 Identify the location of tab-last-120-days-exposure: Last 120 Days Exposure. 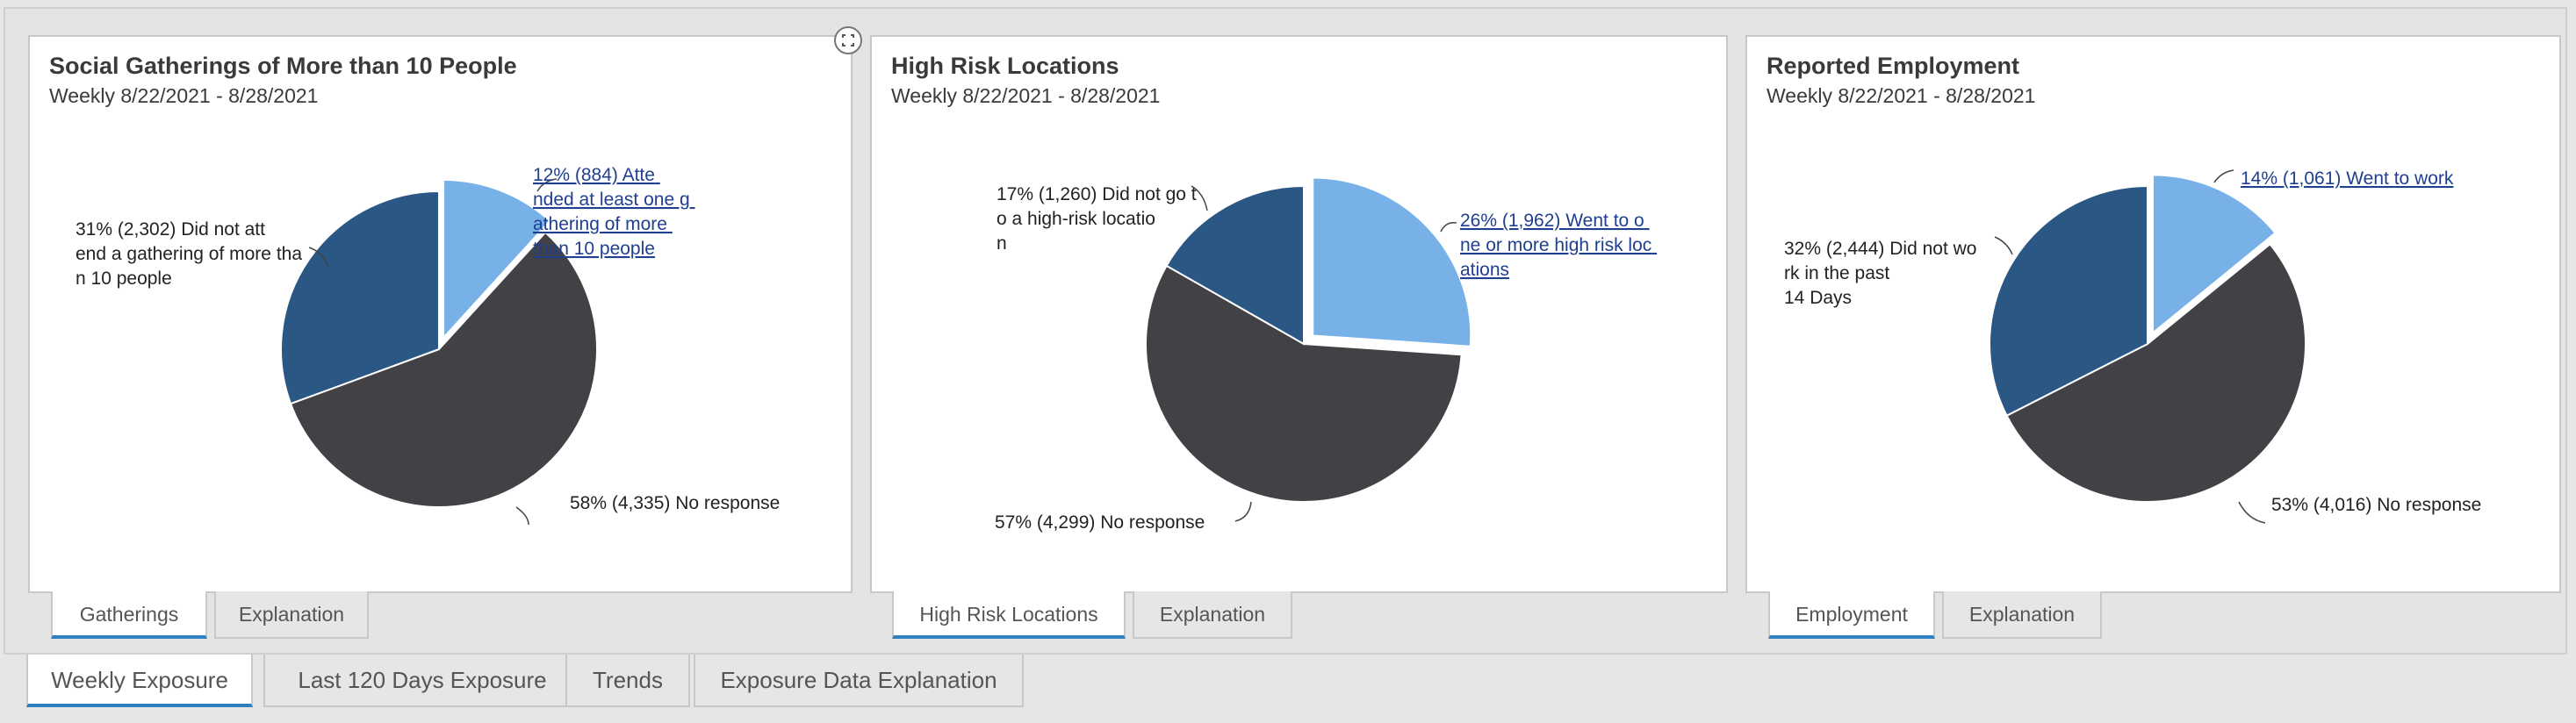
(422, 681).